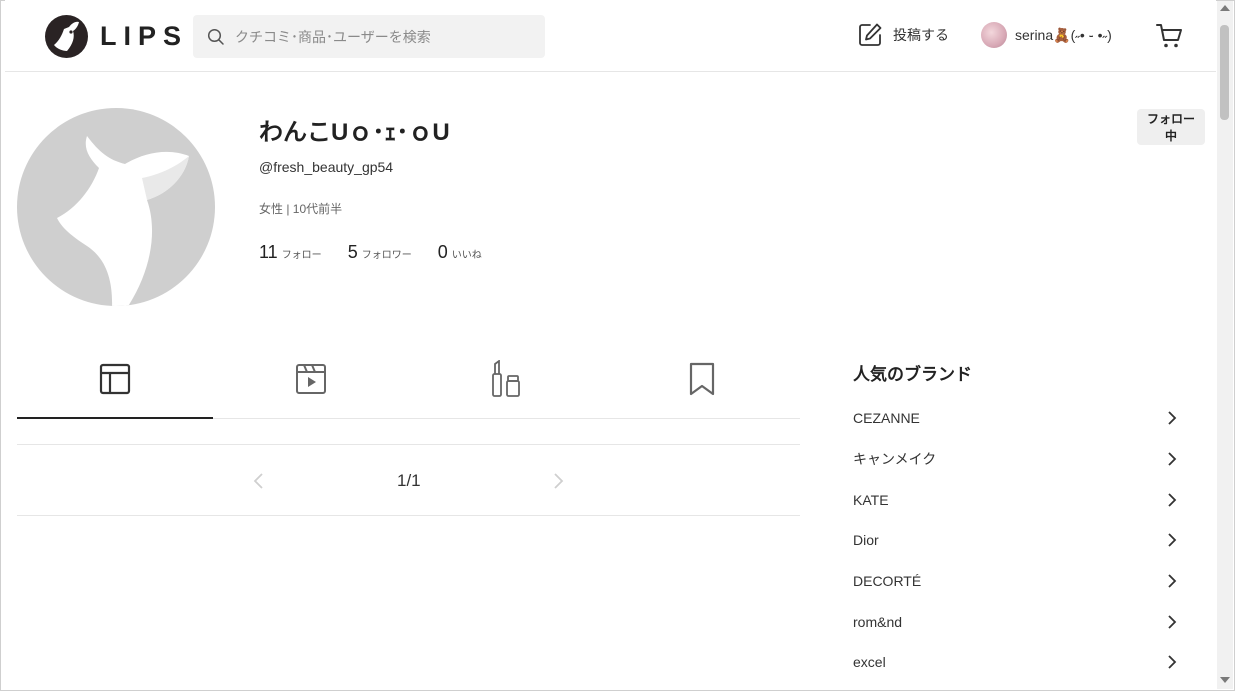 The image size is (1235, 691). I want to click on brand-item: キャンメイク, so click(1018, 459).